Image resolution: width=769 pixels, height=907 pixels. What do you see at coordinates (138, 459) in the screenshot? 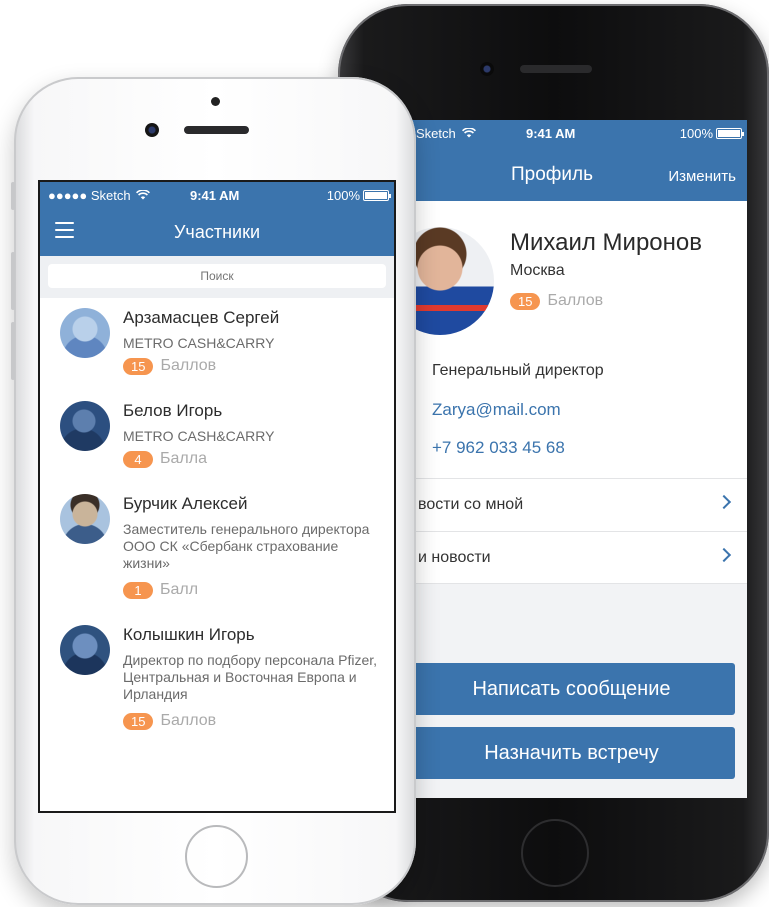
I see `score-badge: 4` at bounding box center [138, 459].